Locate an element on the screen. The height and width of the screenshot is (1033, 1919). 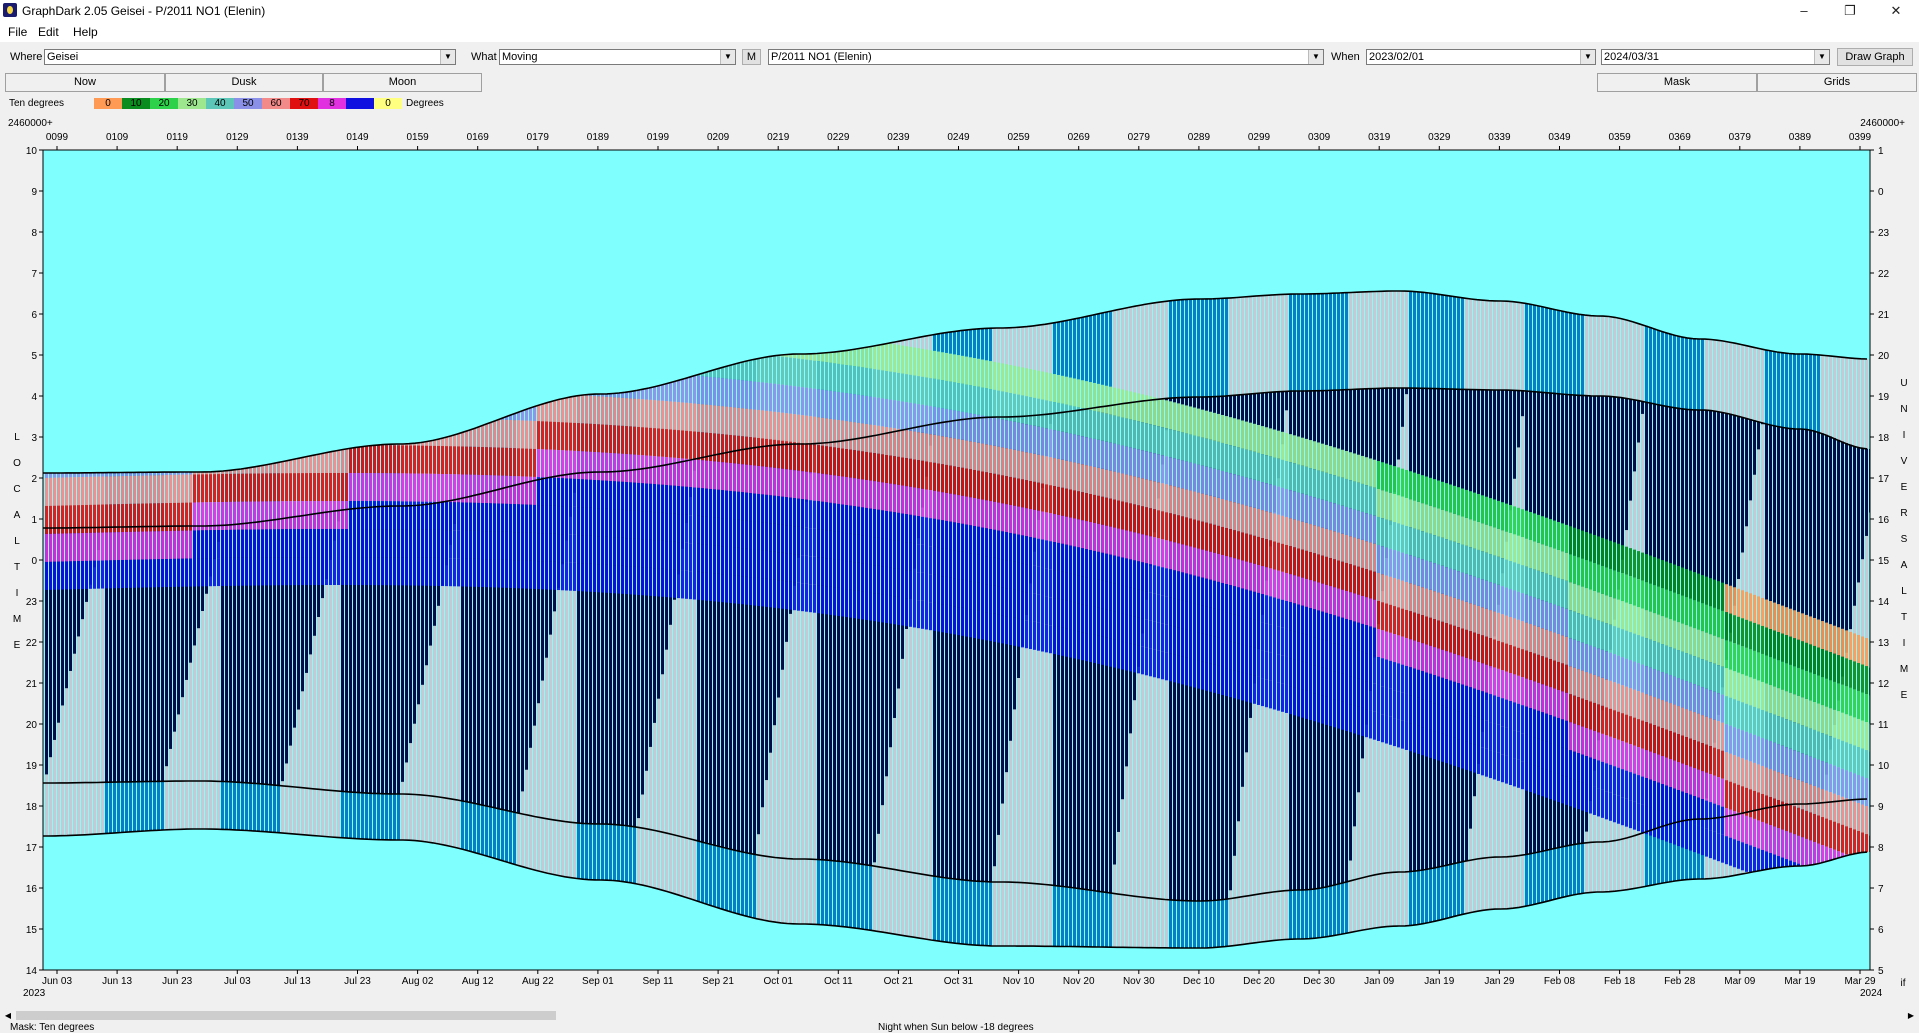
dusk-twilight-mark is located at coordinates (1358, 341).